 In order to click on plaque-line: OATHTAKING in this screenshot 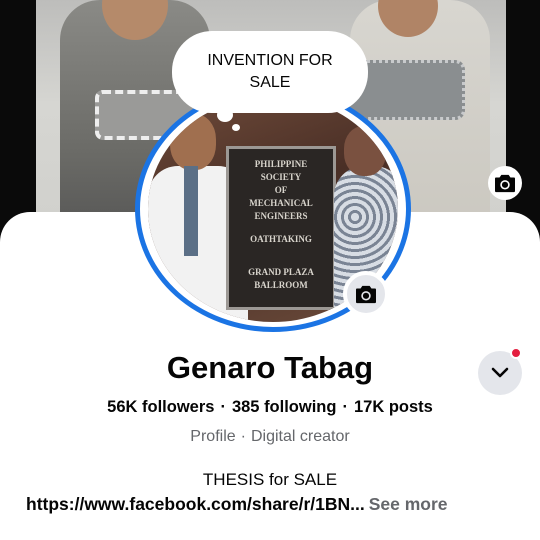, I will do `click(281, 239)`.